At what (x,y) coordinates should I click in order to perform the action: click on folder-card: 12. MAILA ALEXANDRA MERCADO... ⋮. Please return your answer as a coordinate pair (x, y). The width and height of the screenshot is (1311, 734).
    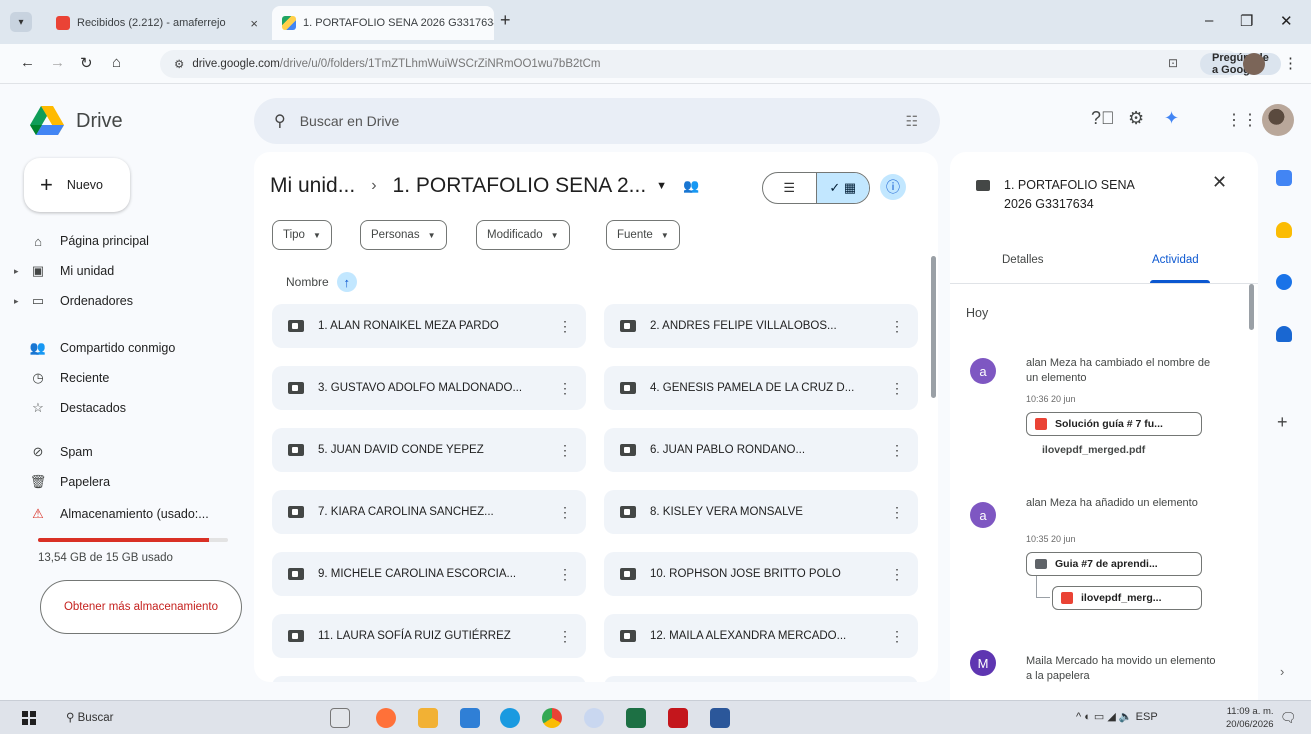
    Looking at the image, I should click on (761, 636).